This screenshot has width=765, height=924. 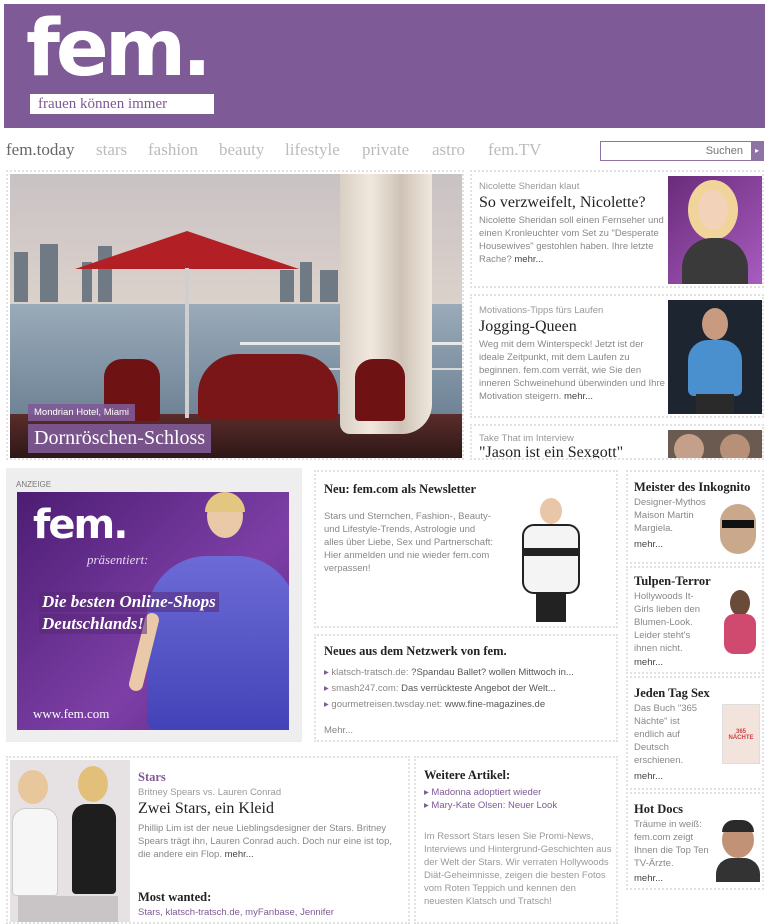 What do you see at coordinates (241, 150) in the screenshot?
I see `nav-item-beauty: beauty` at bounding box center [241, 150].